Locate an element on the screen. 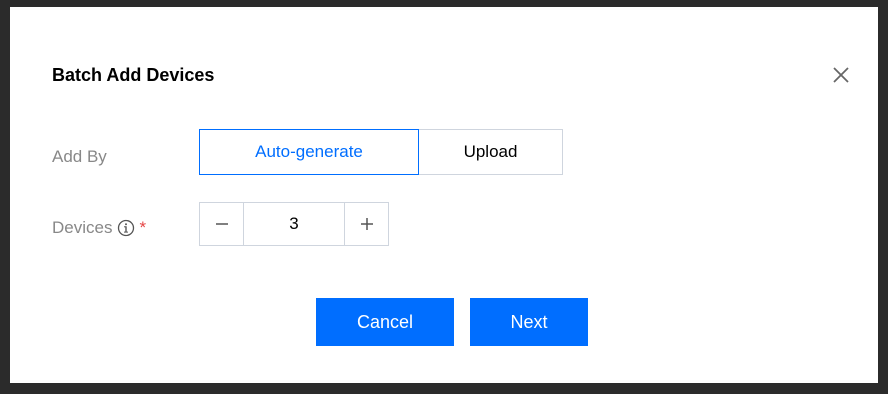 The height and width of the screenshot is (394, 888). decrement-button is located at coordinates (222, 224).